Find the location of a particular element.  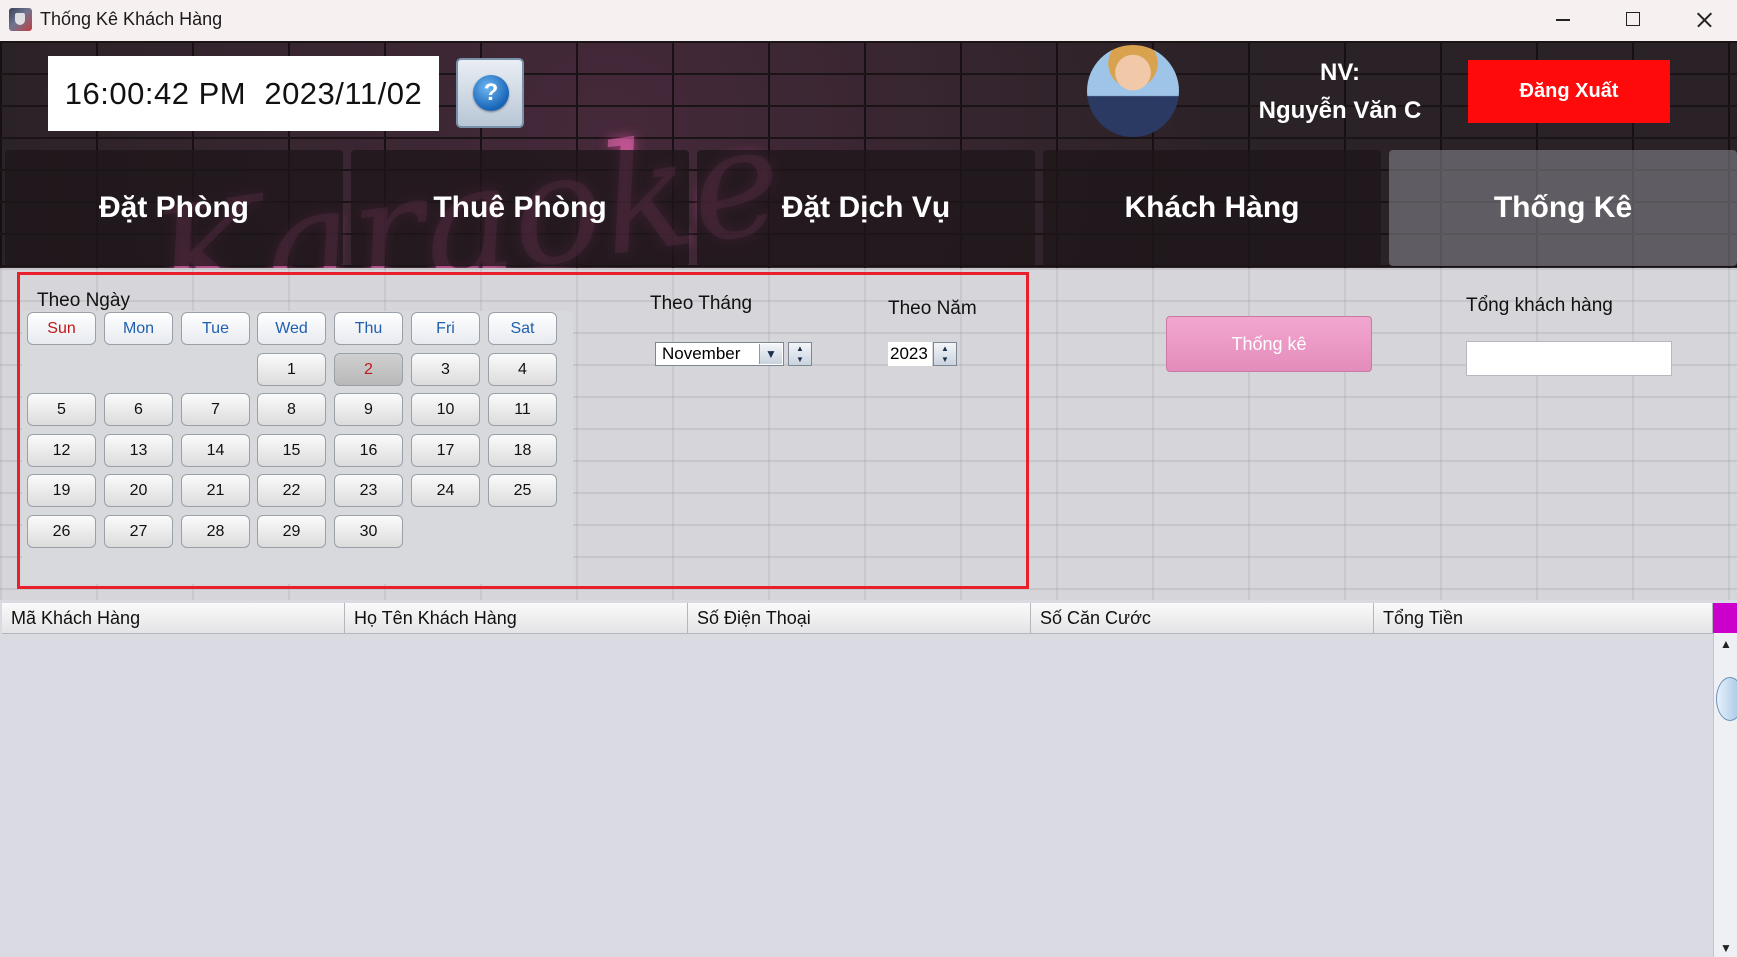

avatar is located at coordinates (1133, 91).